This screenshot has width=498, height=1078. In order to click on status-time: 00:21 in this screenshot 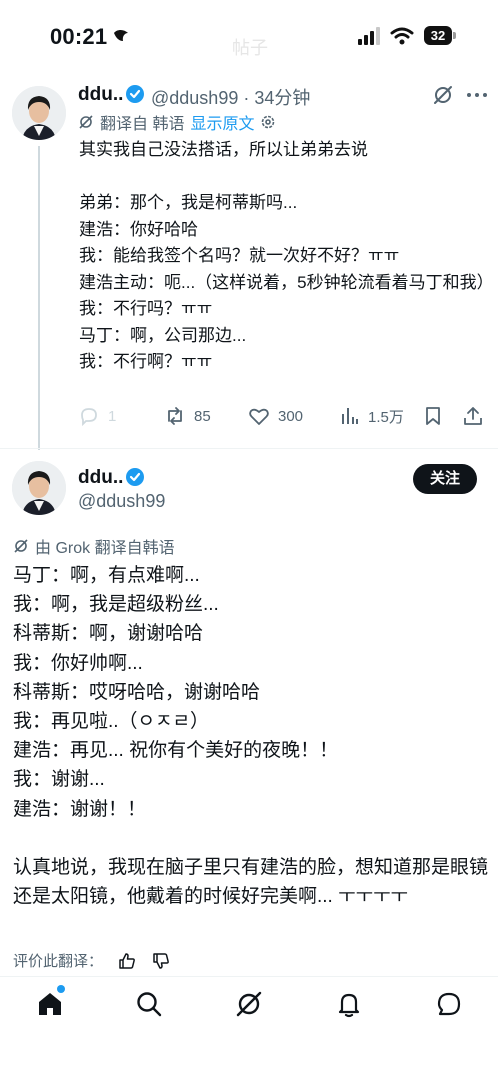, I will do `click(79, 36)`.